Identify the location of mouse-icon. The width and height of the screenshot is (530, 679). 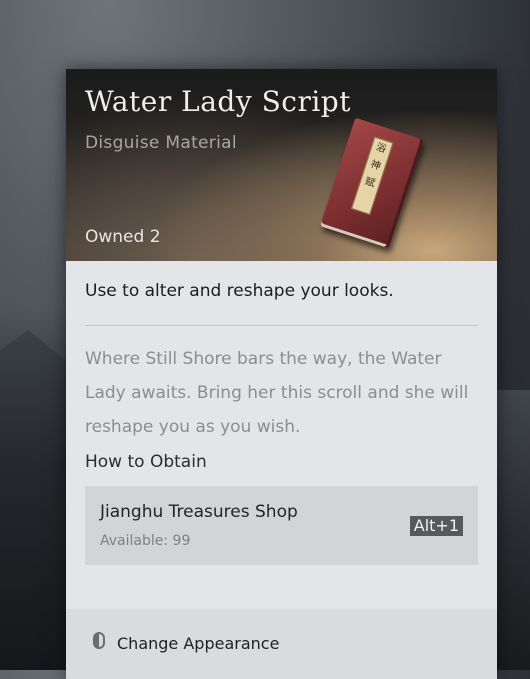
(99, 640).